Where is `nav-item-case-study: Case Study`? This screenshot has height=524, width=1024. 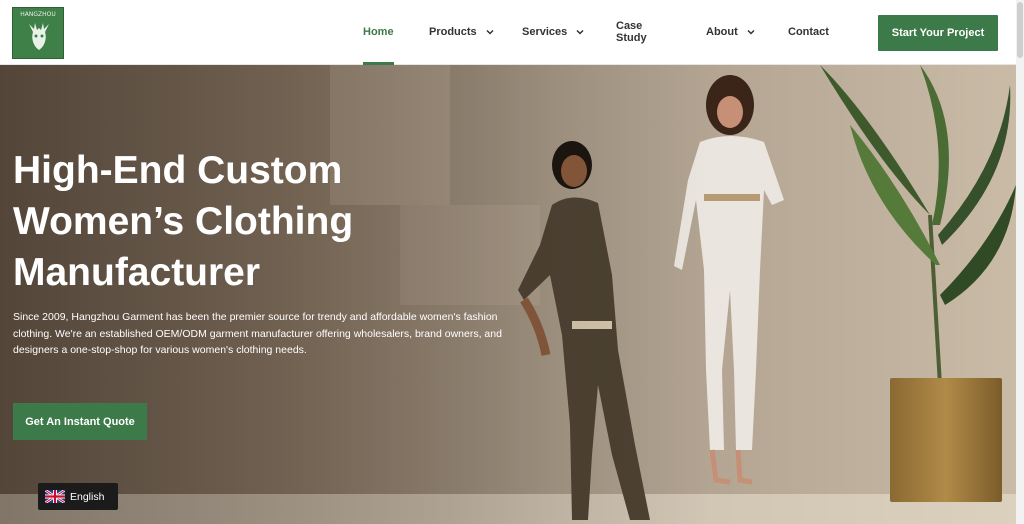
nav-item-case-study: Case Study is located at coordinates (631, 32).